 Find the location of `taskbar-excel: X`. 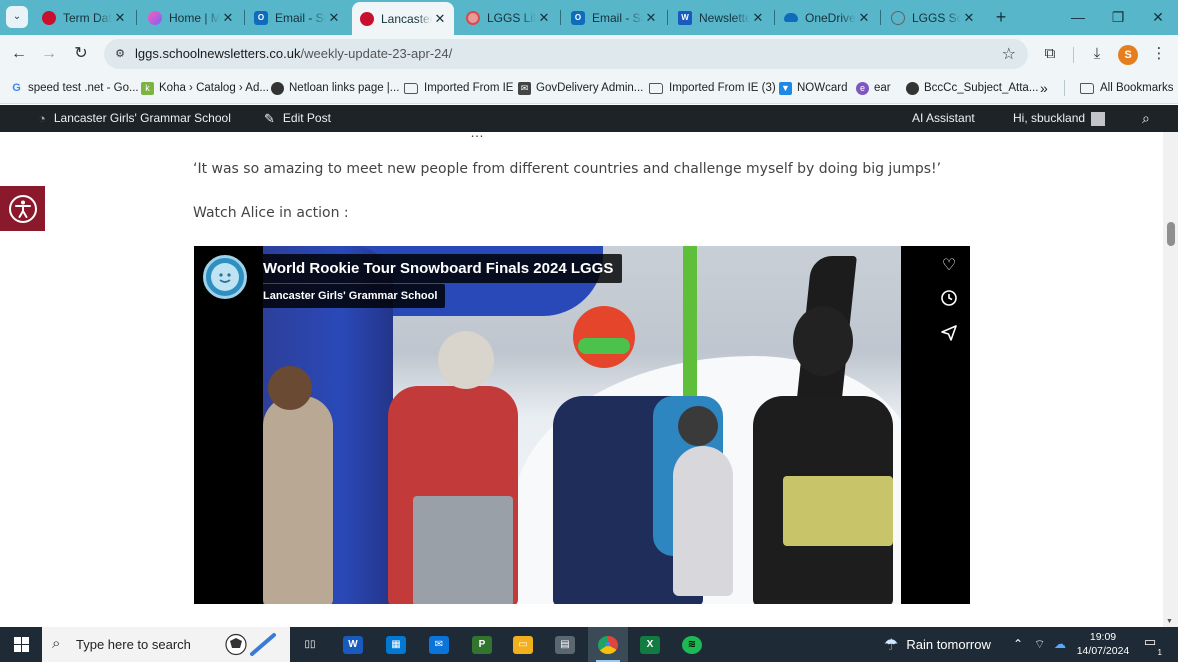

taskbar-excel: X is located at coordinates (650, 644).